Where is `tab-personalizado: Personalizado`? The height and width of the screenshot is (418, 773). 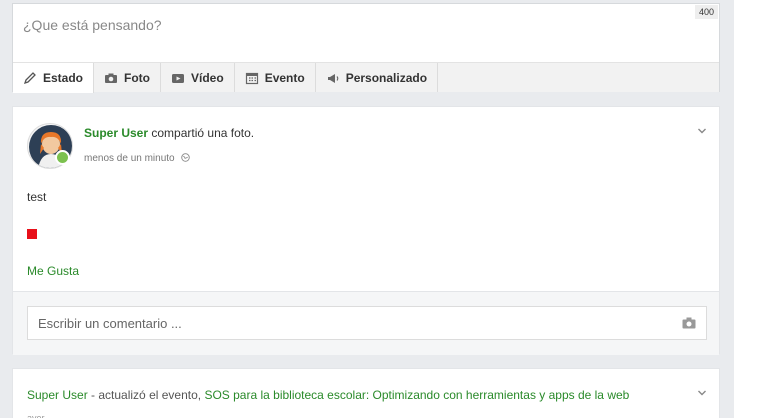
tab-personalizado: Personalizado is located at coordinates (377, 77).